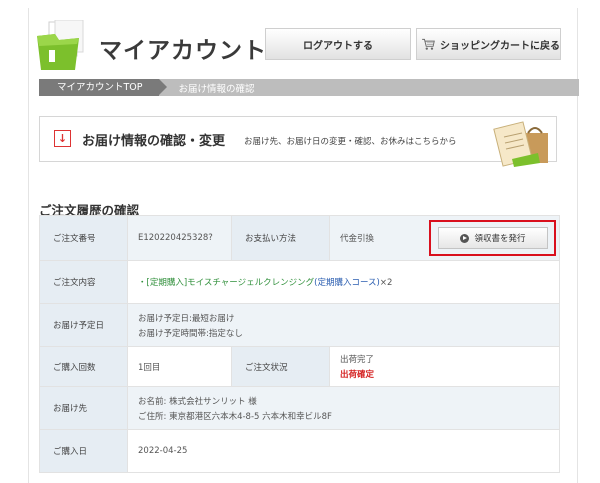 The height and width of the screenshot is (483, 600). What do you see at coordinates (280, 366) in the screenshot?
I see `order-status-label: ご注文状況` at bounding box center [280, 366].